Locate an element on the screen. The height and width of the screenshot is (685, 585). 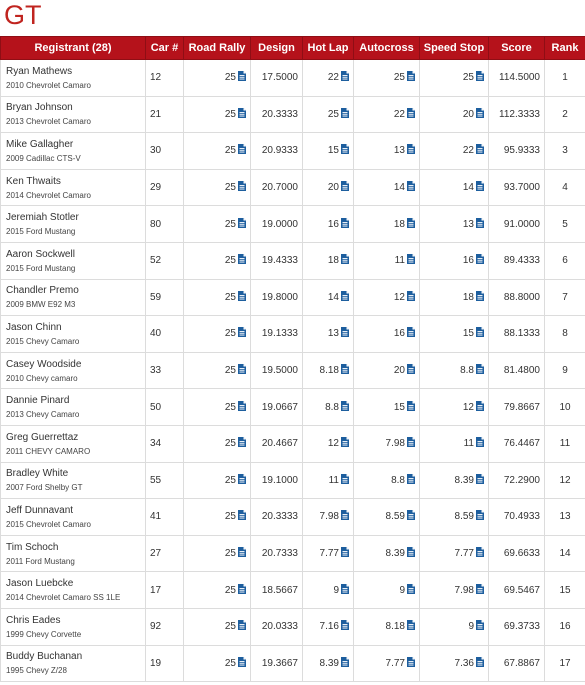
registrant-name: Chris Eades is located at coordinates (73, 620).